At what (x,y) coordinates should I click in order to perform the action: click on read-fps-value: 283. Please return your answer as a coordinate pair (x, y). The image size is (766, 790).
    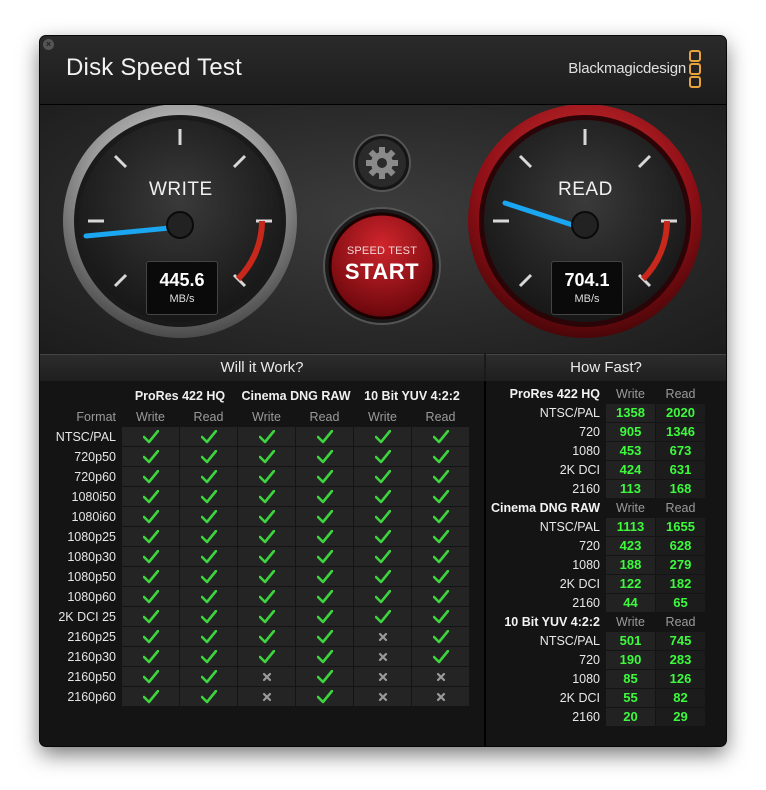
    Looking at the image, I should click on (680, 660).